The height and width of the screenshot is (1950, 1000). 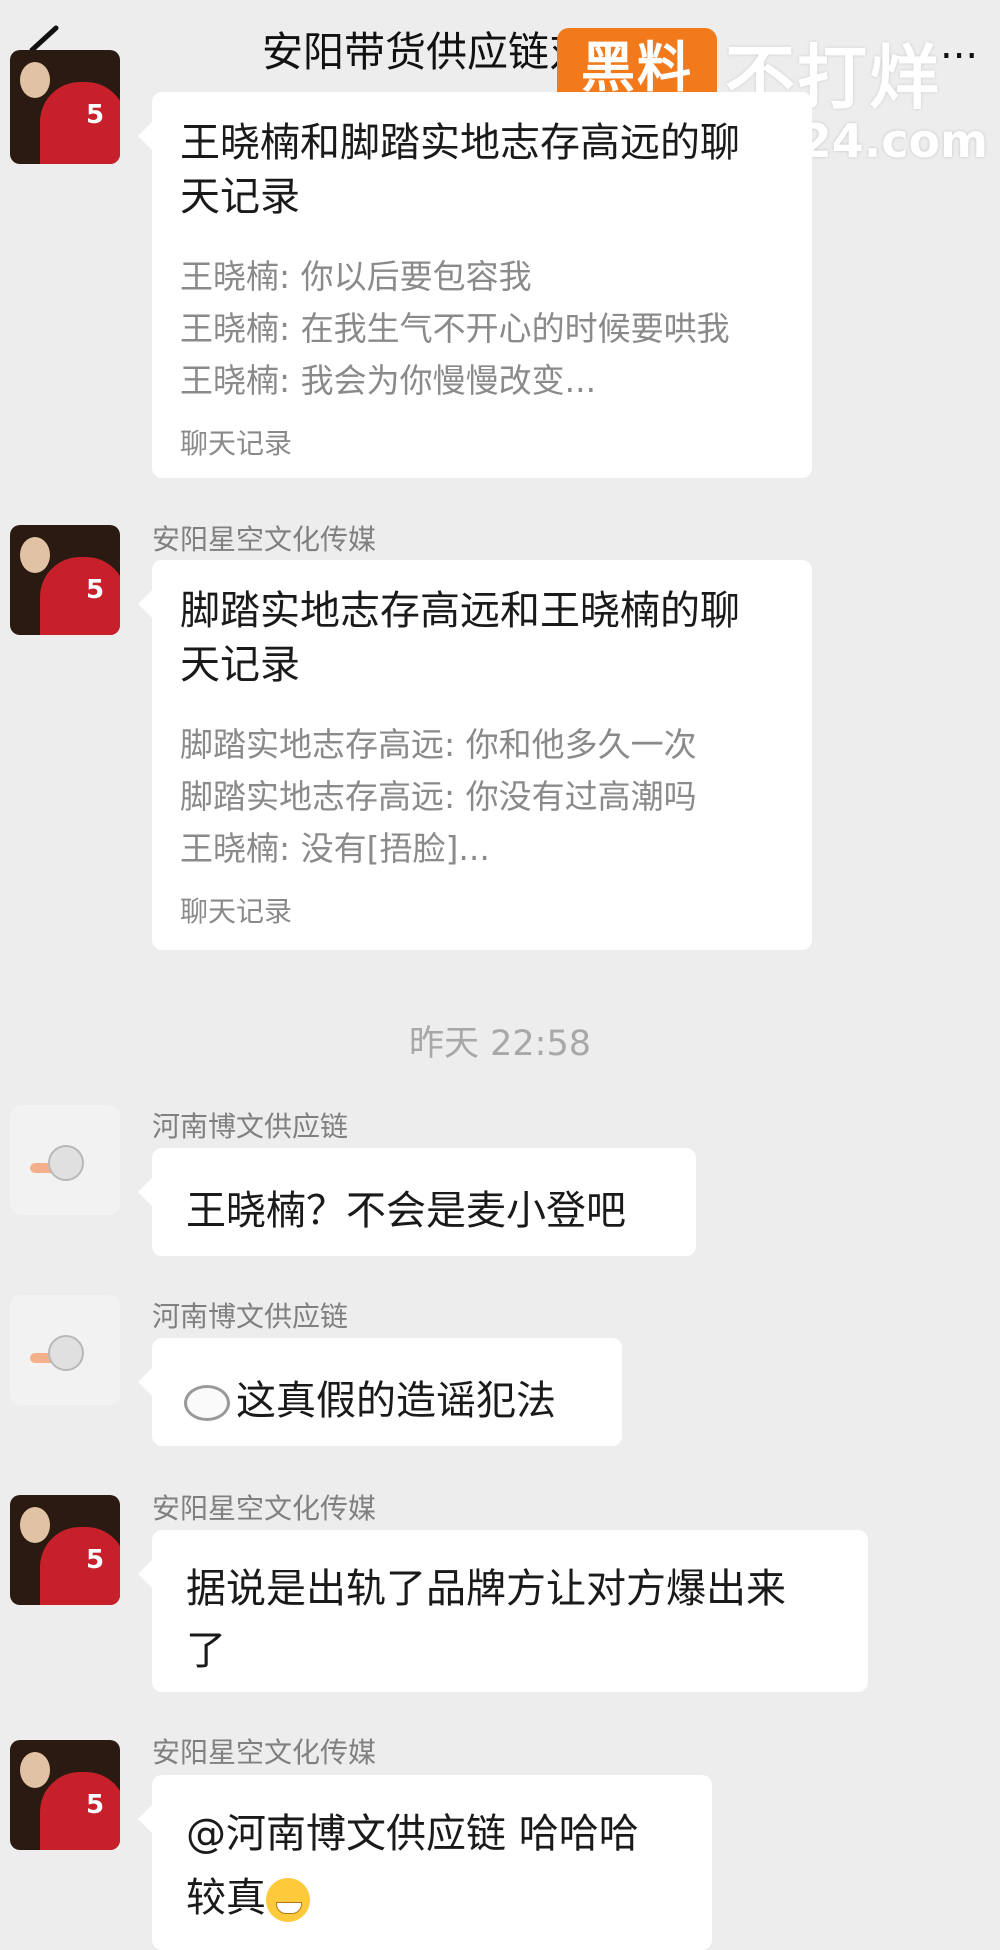 I want to click on message-bubble: 王晓楠？不会是麦小登吧, so click(x=417, y=1202).